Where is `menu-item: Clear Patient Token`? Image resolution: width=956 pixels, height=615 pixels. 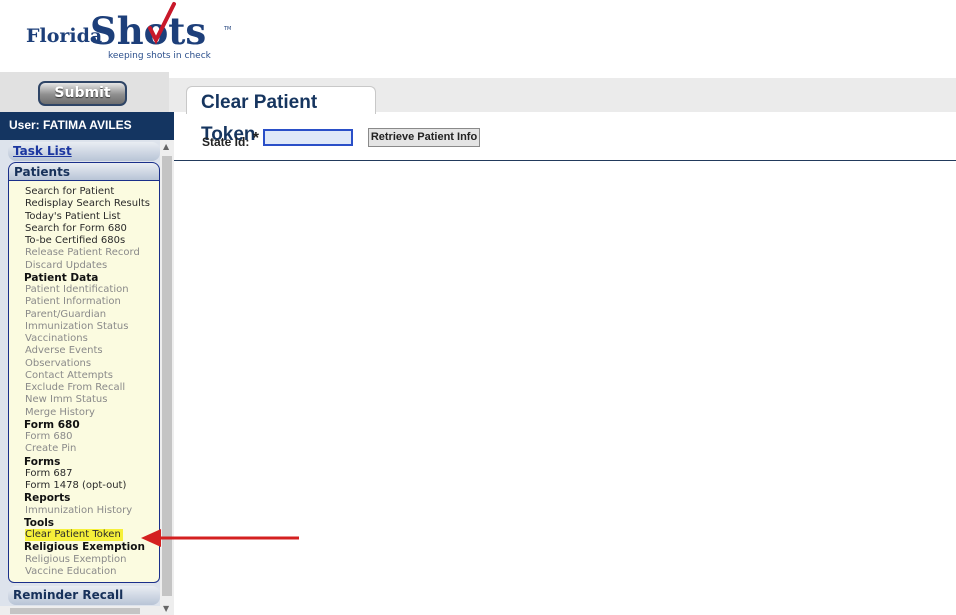 menu-item: Clear Patient Token is located at coordinates (92, 535).